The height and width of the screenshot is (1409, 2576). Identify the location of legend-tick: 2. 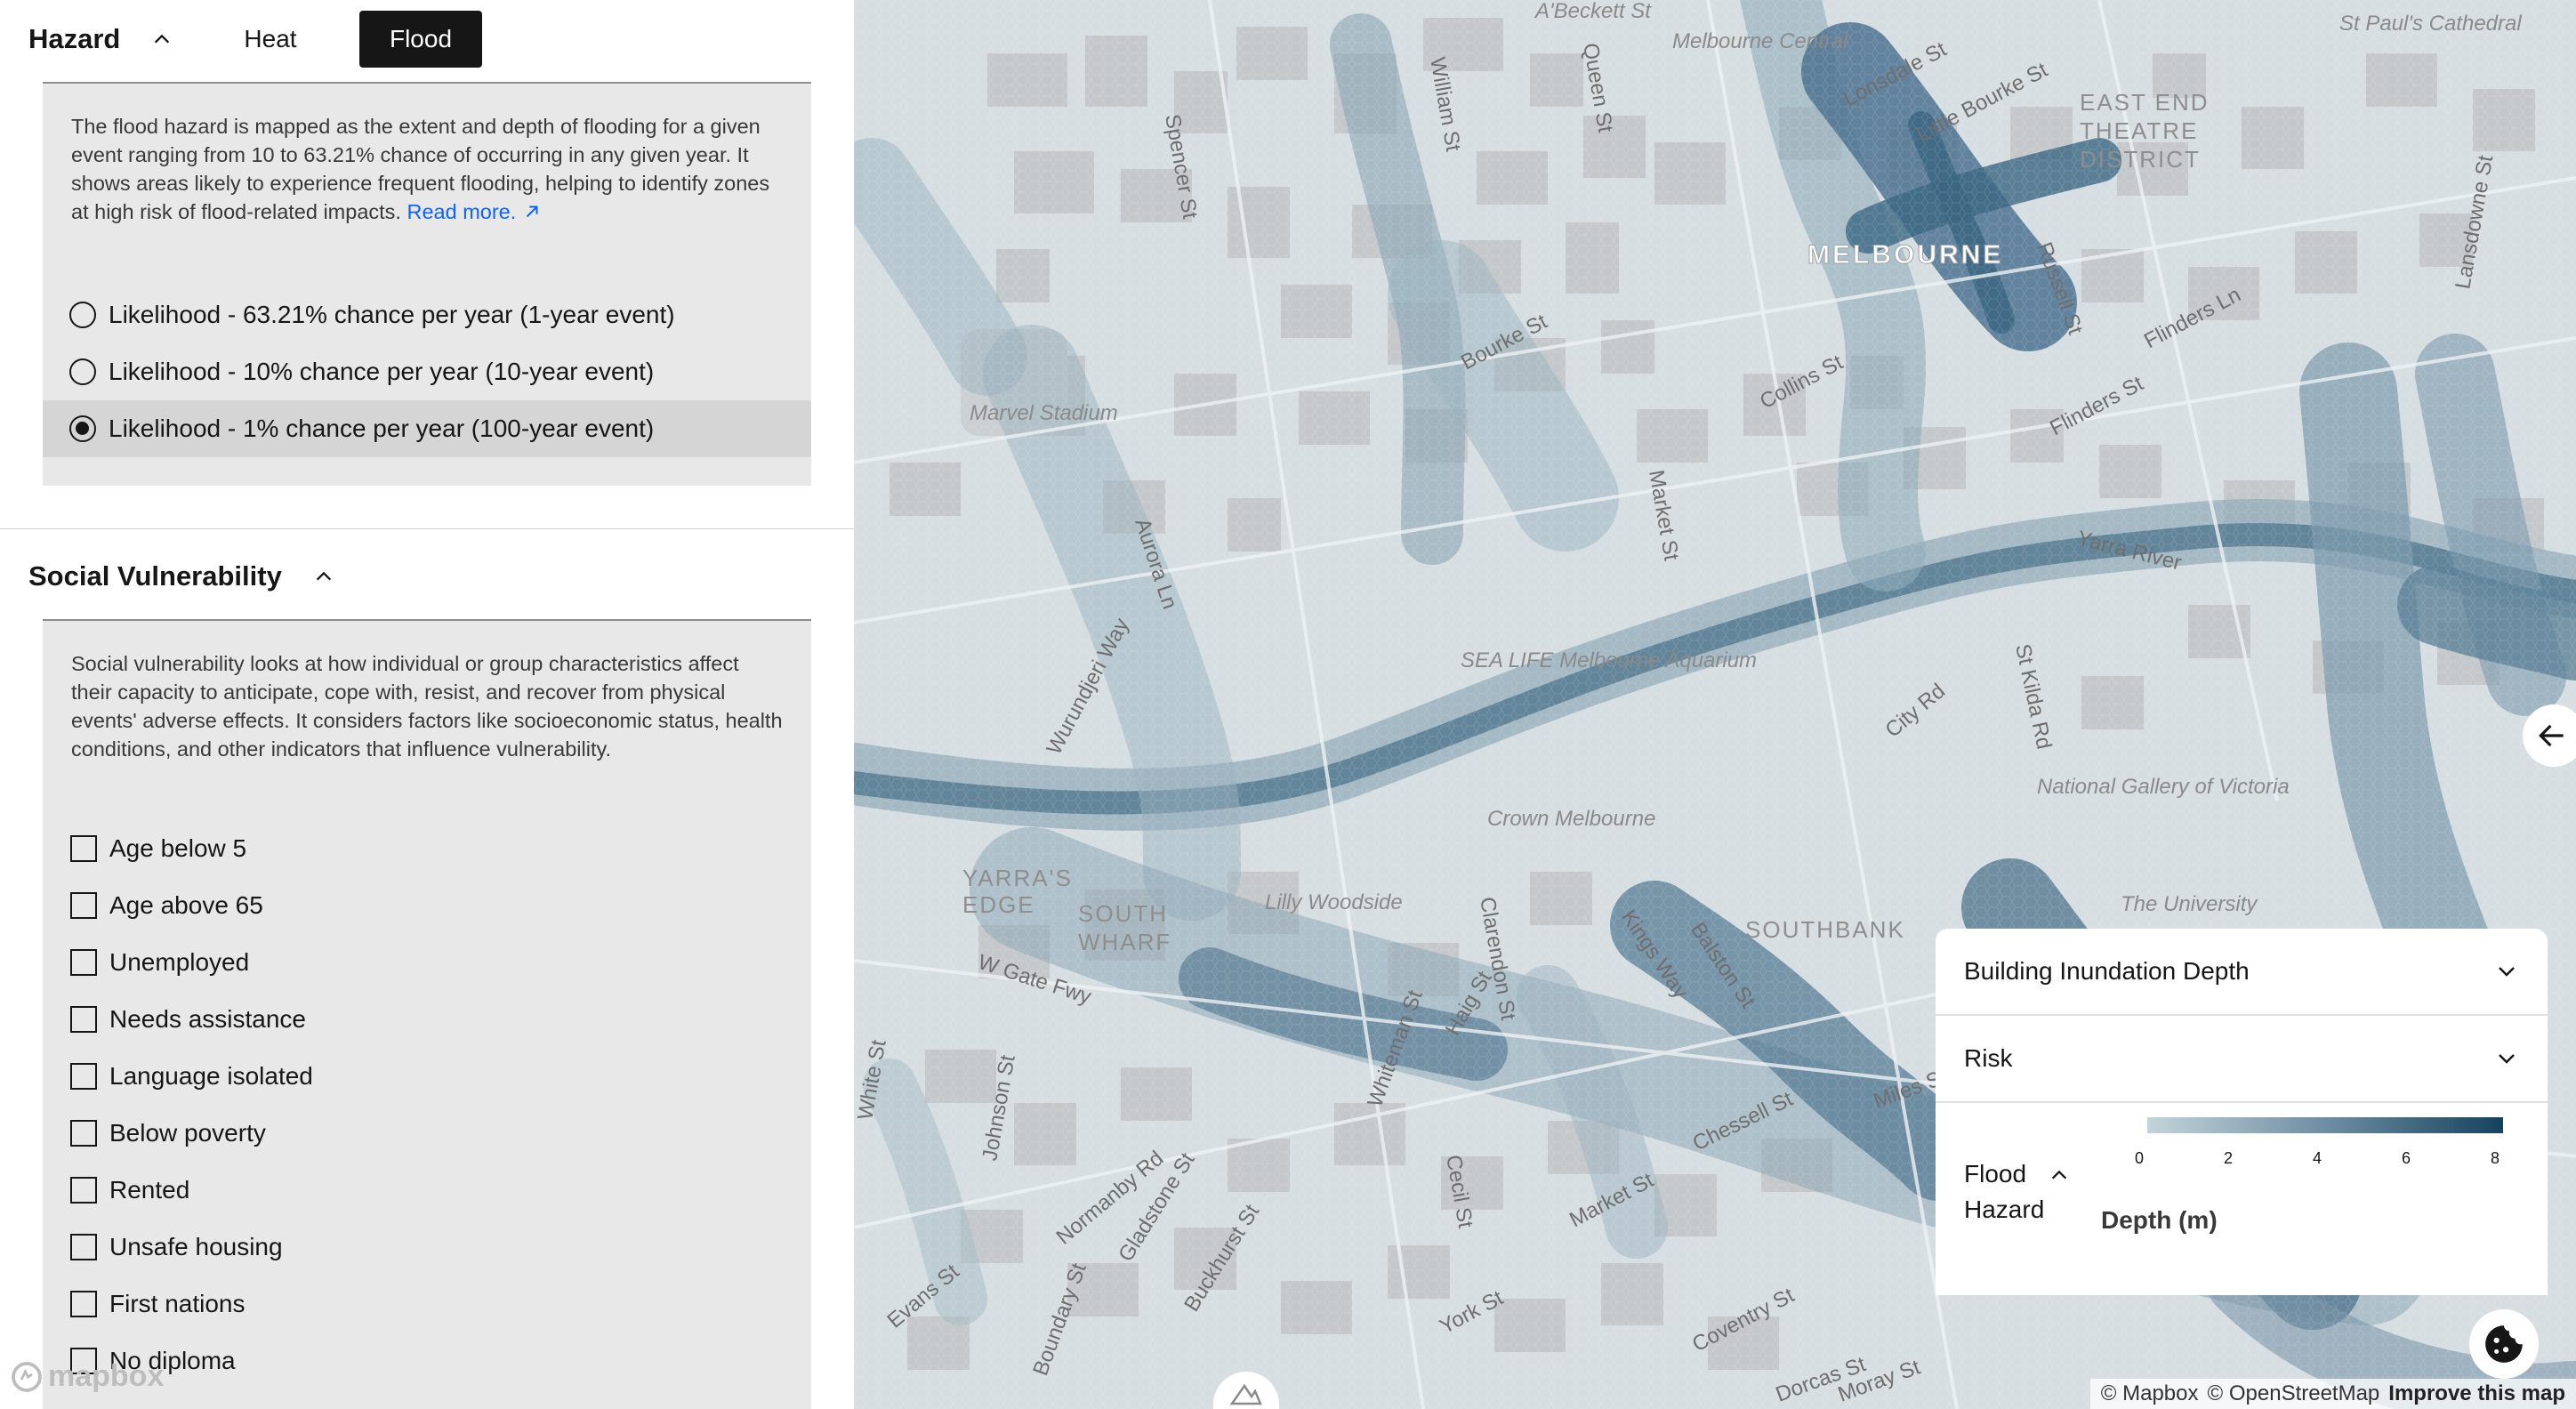
(2229, 1158).